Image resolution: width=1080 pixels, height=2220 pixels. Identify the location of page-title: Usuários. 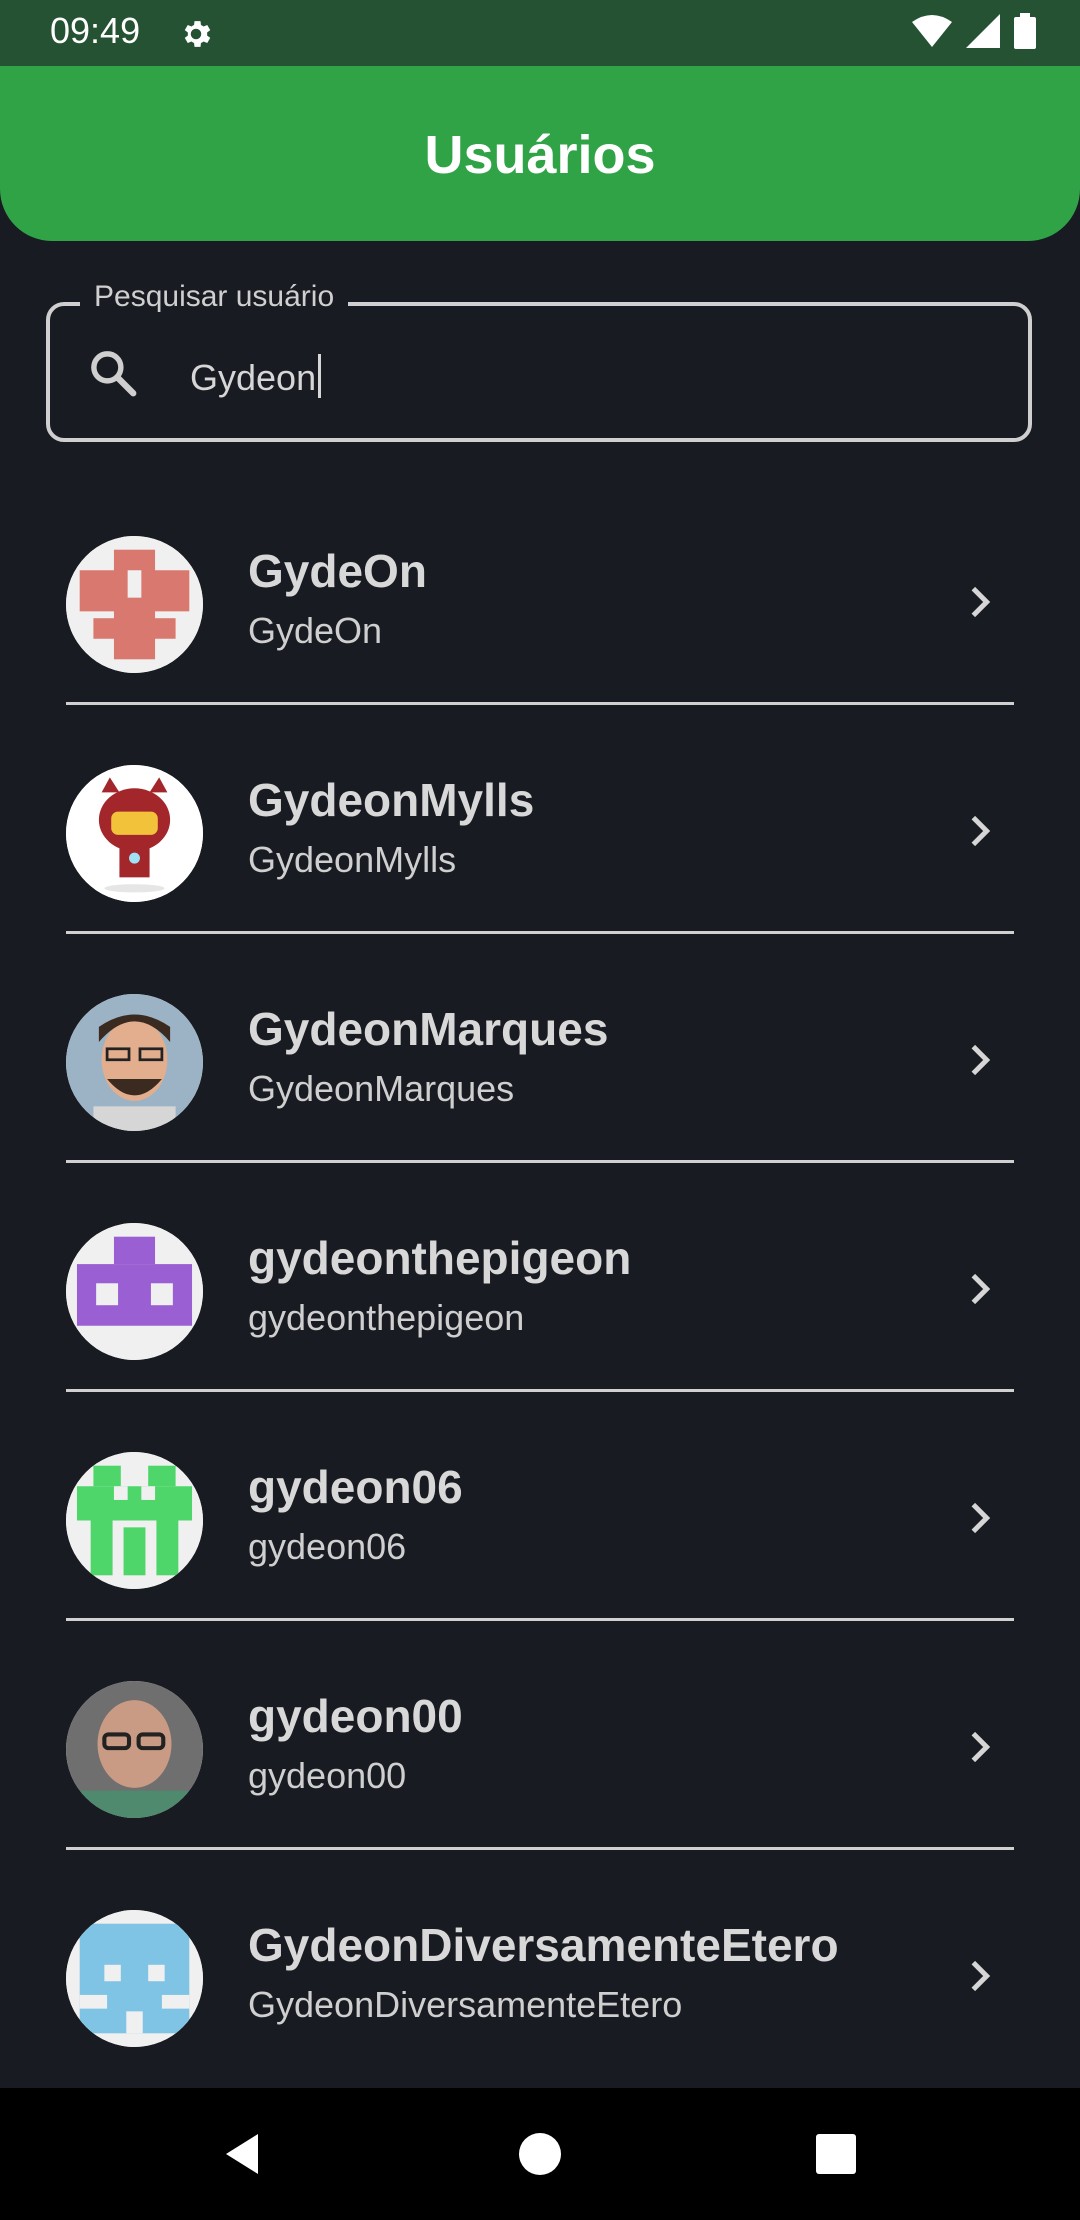
(540, 155).